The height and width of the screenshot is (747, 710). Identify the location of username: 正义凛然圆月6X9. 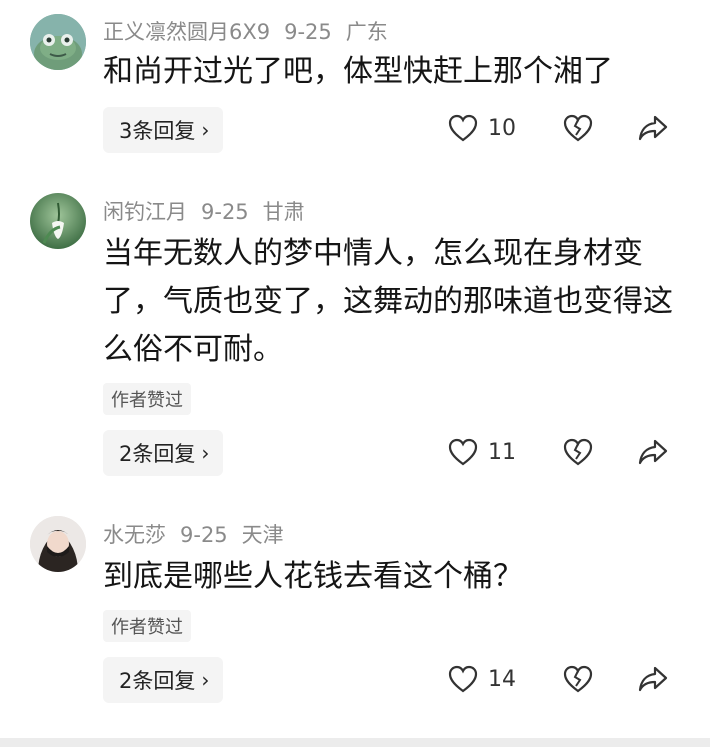
(186, 32).